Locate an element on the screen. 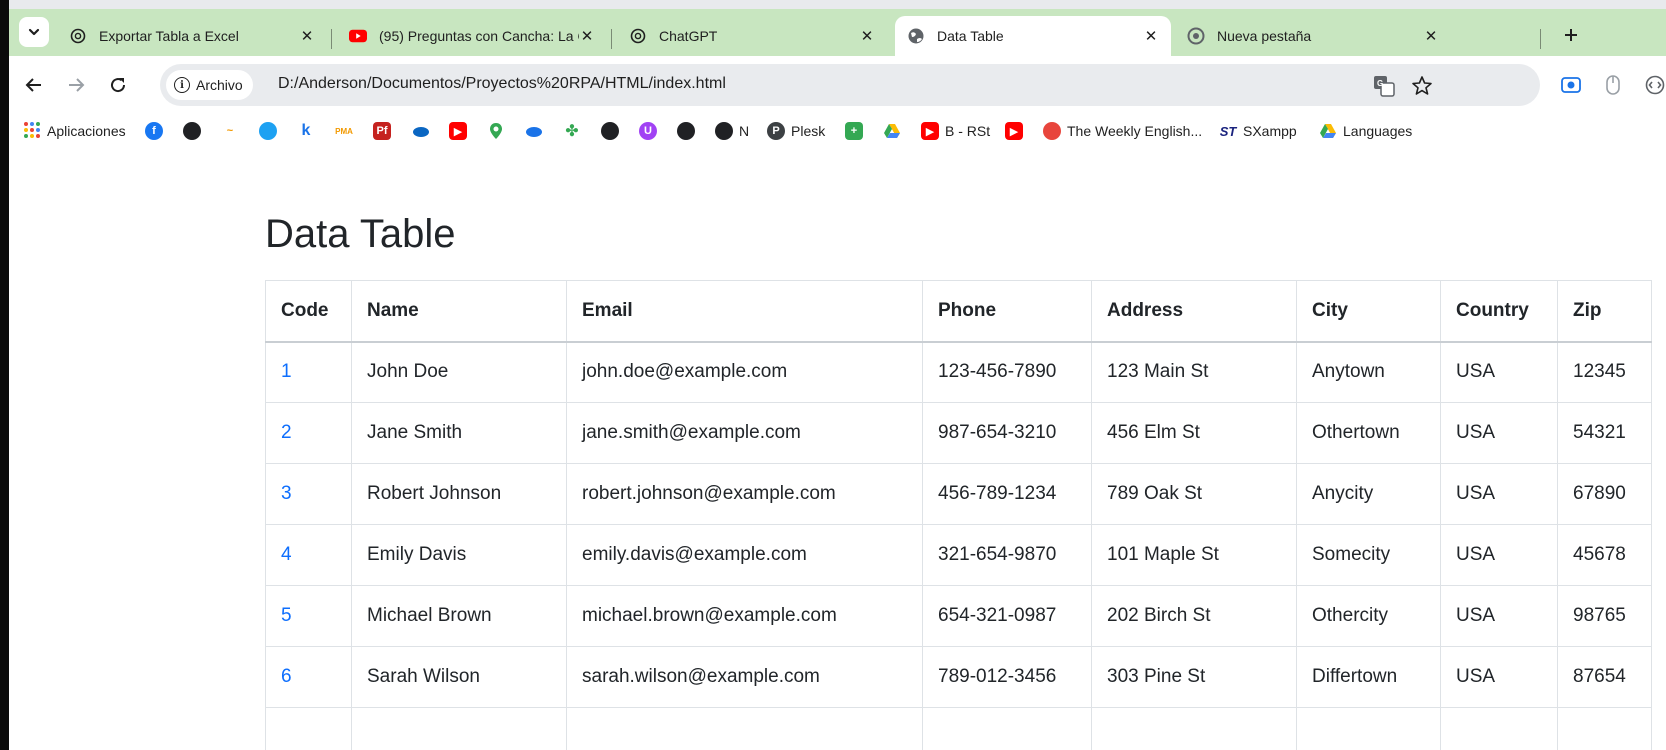 The image size is (1666, 750). column-header: Email is located at coordinates (744, 311).